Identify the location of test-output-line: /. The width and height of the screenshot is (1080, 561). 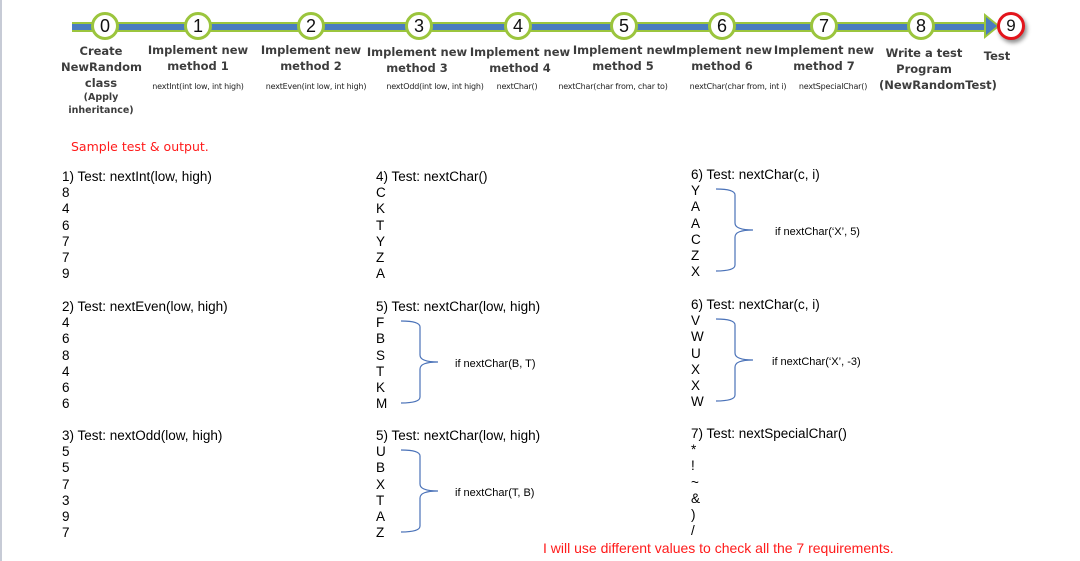
(693, 531).